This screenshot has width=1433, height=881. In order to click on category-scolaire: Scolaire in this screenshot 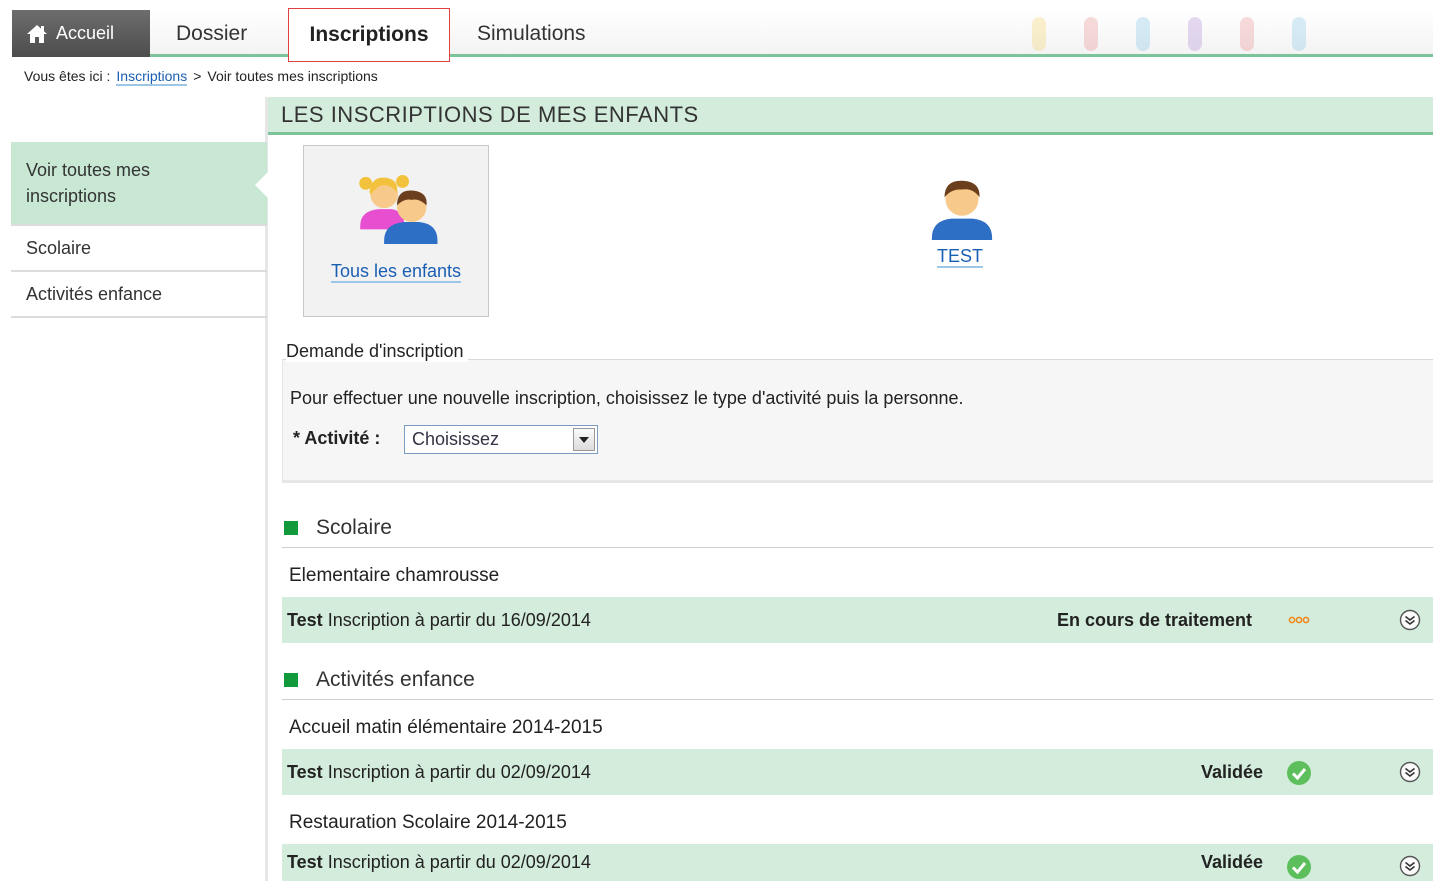, I will do `click(857, 528)`.